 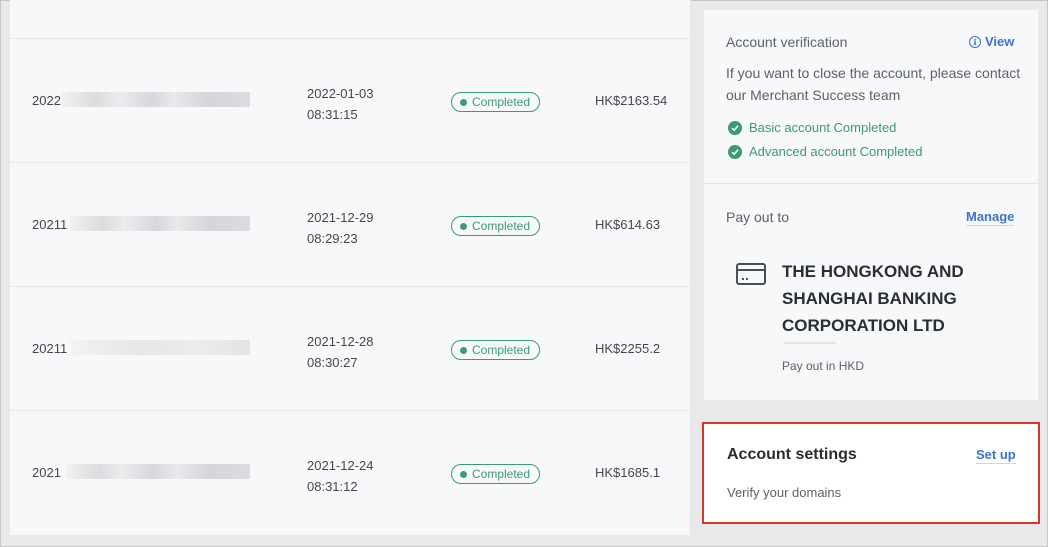 I want to click on account-settings-title: Account settings, so click(x=792, y=454).